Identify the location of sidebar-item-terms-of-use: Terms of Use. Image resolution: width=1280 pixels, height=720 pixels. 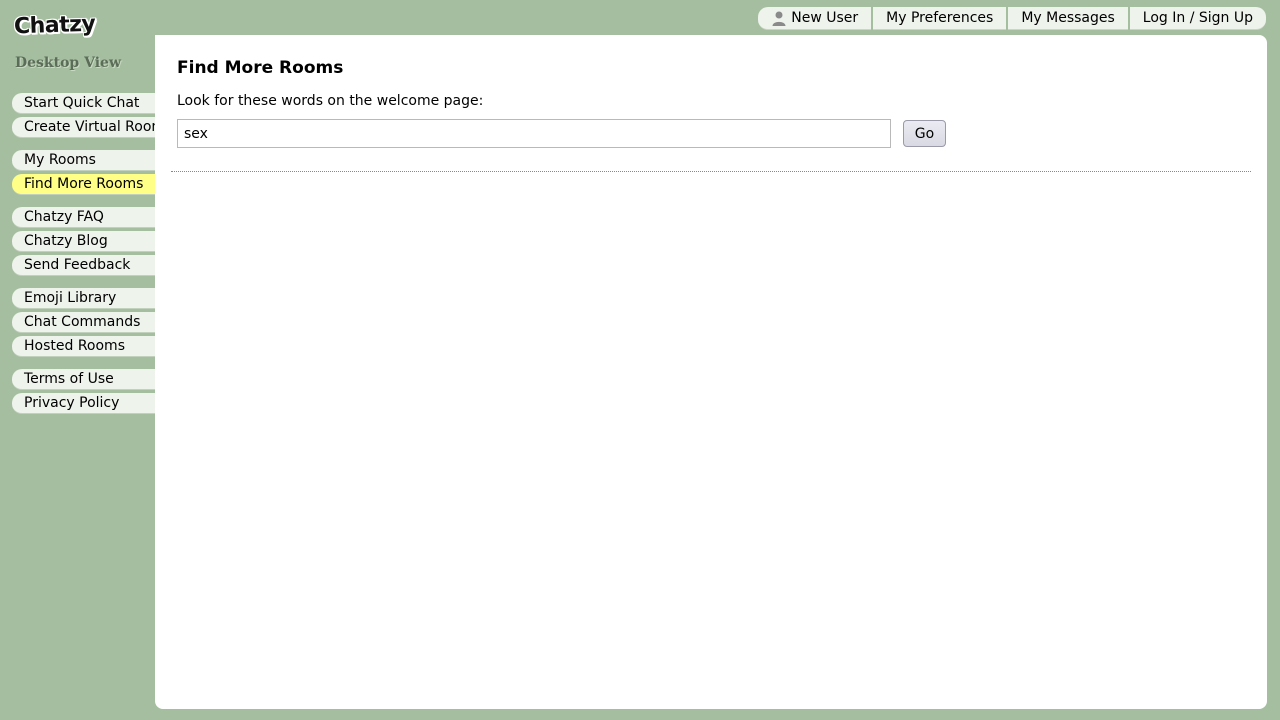
(83, 379).